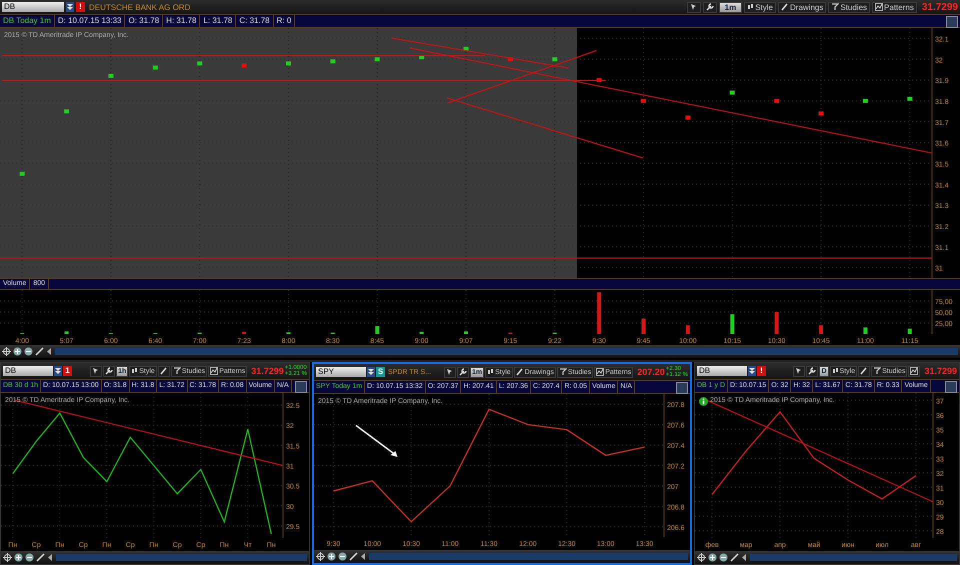 This screenshot has width=960, height=565. I want to click on drawings-button: Drawings, so click(802, 7).